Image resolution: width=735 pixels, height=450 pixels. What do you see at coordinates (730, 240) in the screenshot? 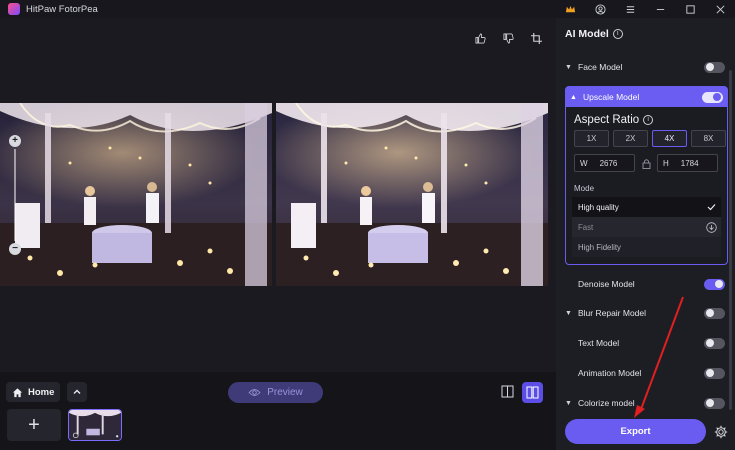
I see `panel-scrollbar` at bounding box center [730, 240].